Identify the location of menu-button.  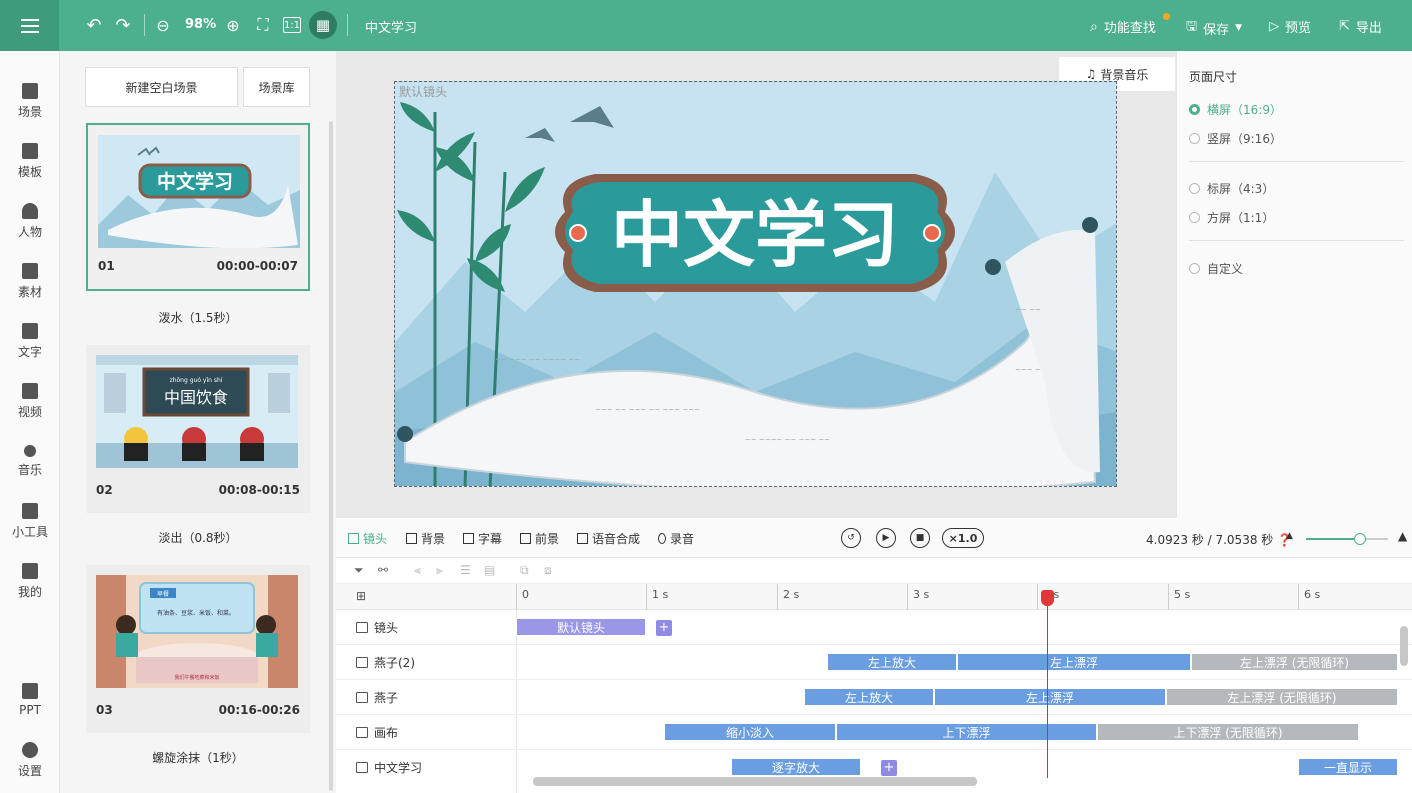
(29, 25).